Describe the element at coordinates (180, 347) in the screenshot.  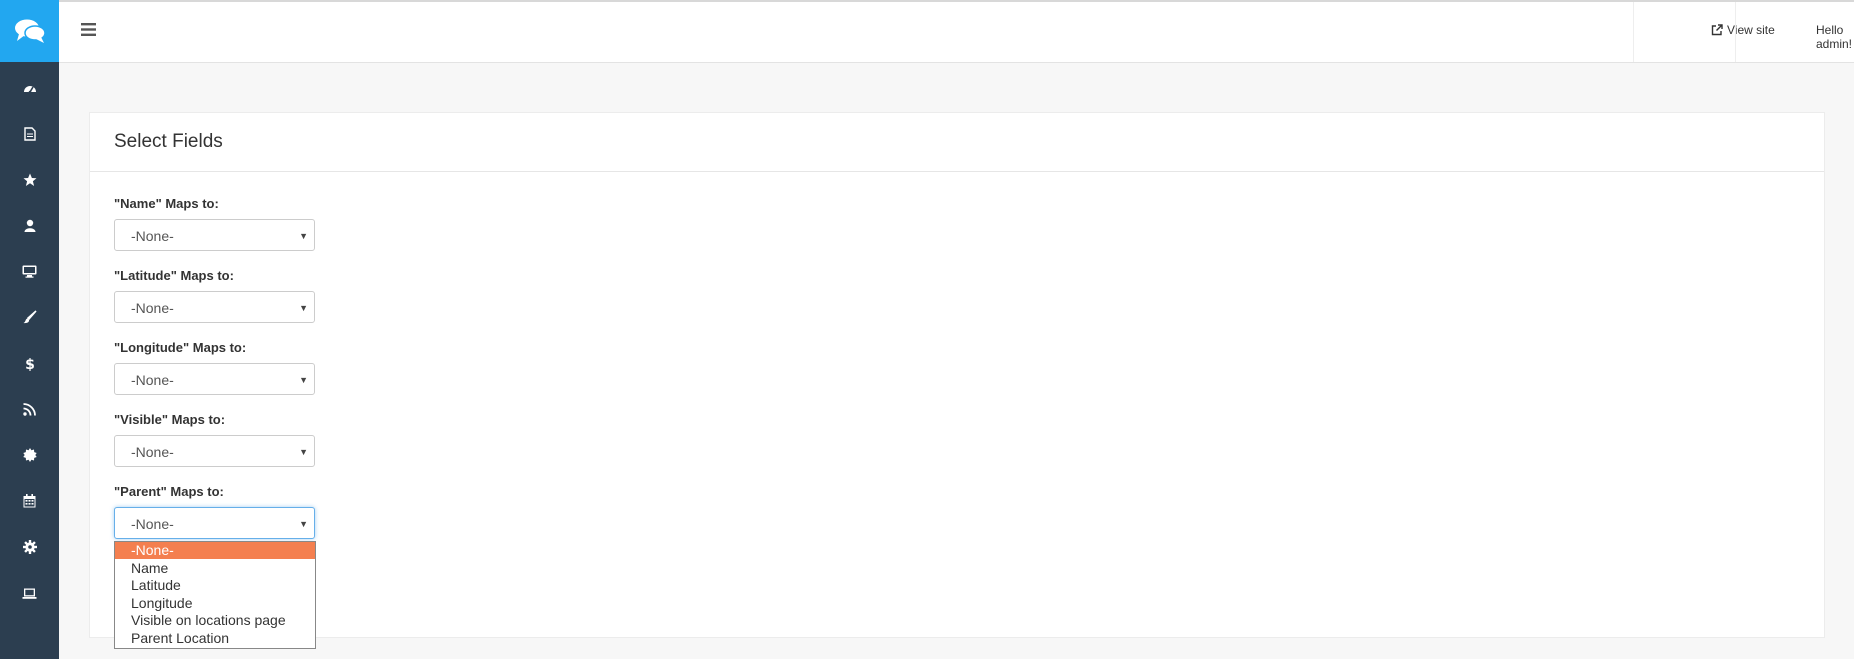
I see `longitude-field-label: "Longitude" Maps to:` at that location.